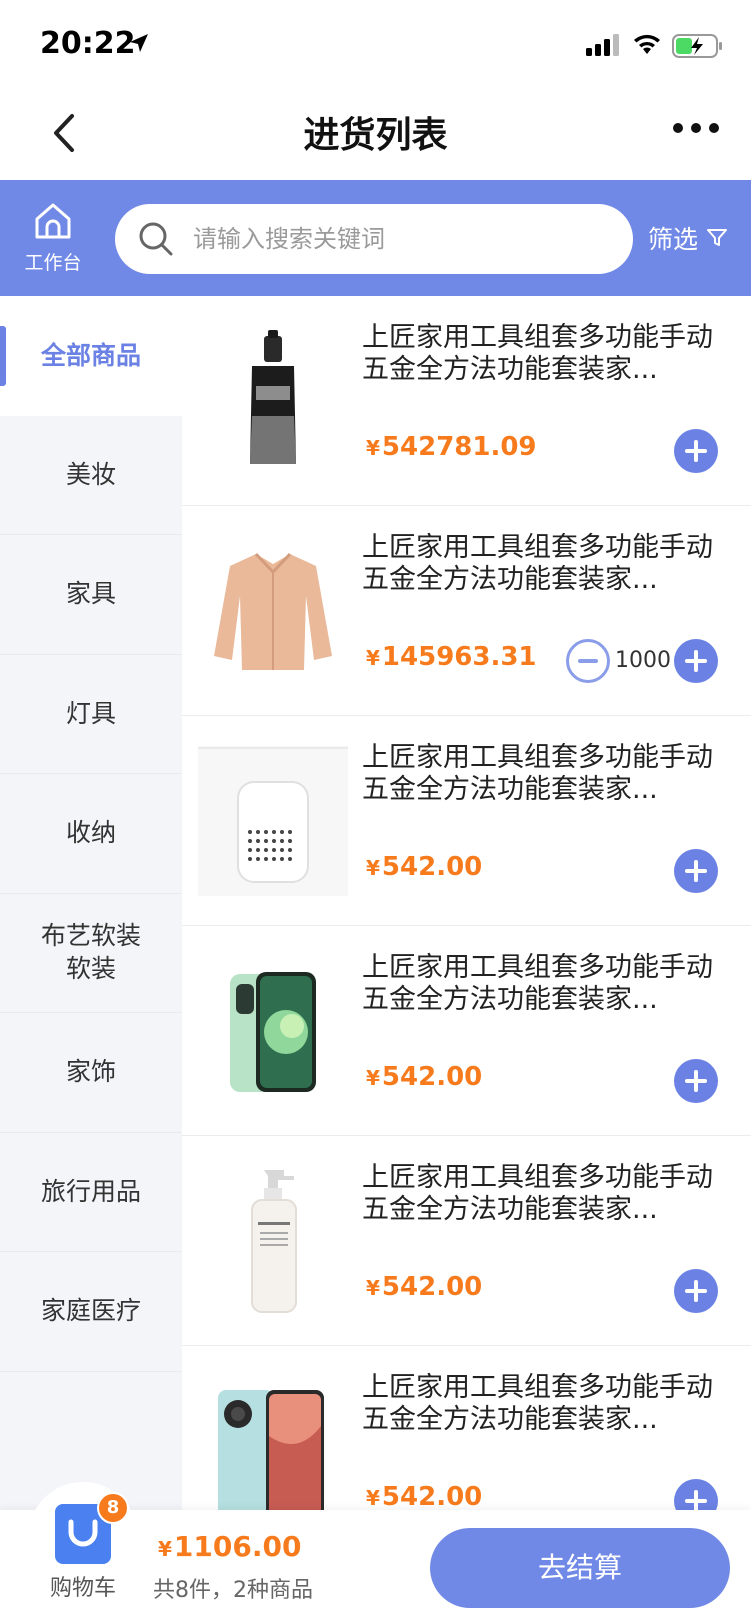  What do you see at coordinates (113, 1508) in the screenshot?
I see `cart-count-badge: 8` at bounding box center [113, 1508].